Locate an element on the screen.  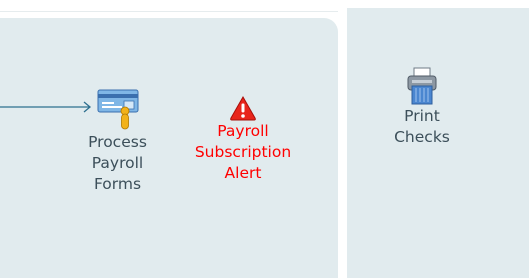
printer-icon is located at coordinates (422, 86).